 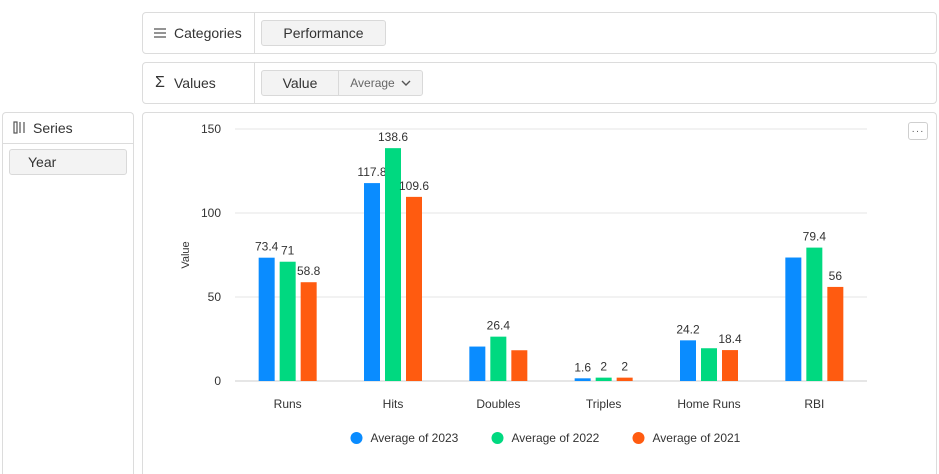 I want to click on data-label: 56, so click(x=836, y=276).